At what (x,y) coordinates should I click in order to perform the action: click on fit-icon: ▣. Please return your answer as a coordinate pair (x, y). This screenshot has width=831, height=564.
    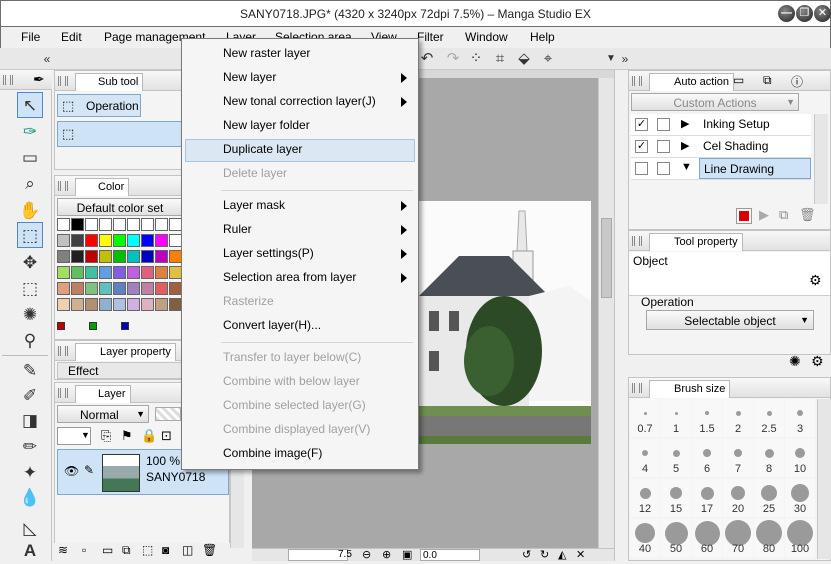
    Looking at the image, I should click on (407, 554).